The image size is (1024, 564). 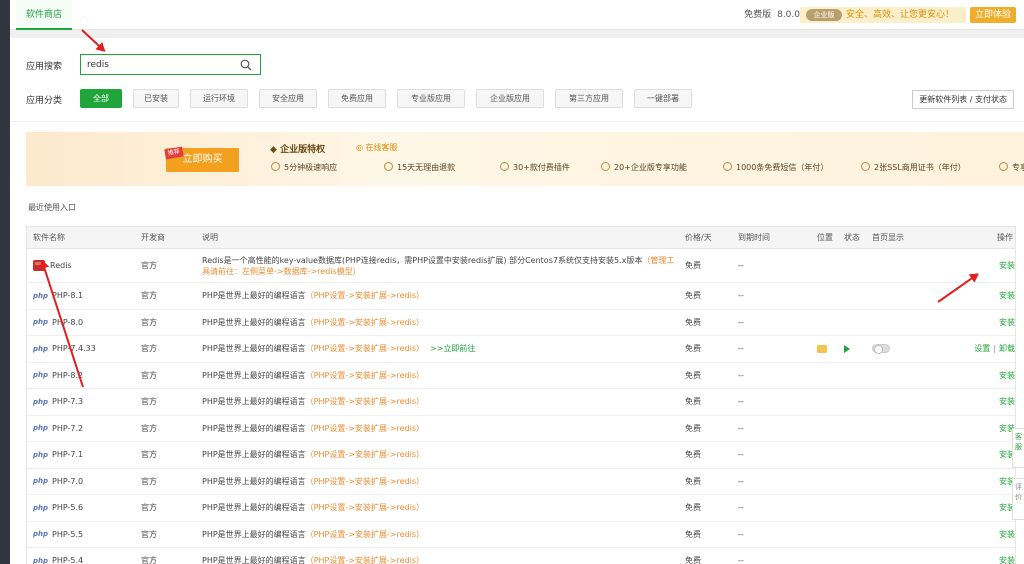 What do you see at coordinates (883, 15) in the screenshot?
I see `enterprise-promo: 企业版 安全、高效、让您更安心！` at bounding box center [883, 15].